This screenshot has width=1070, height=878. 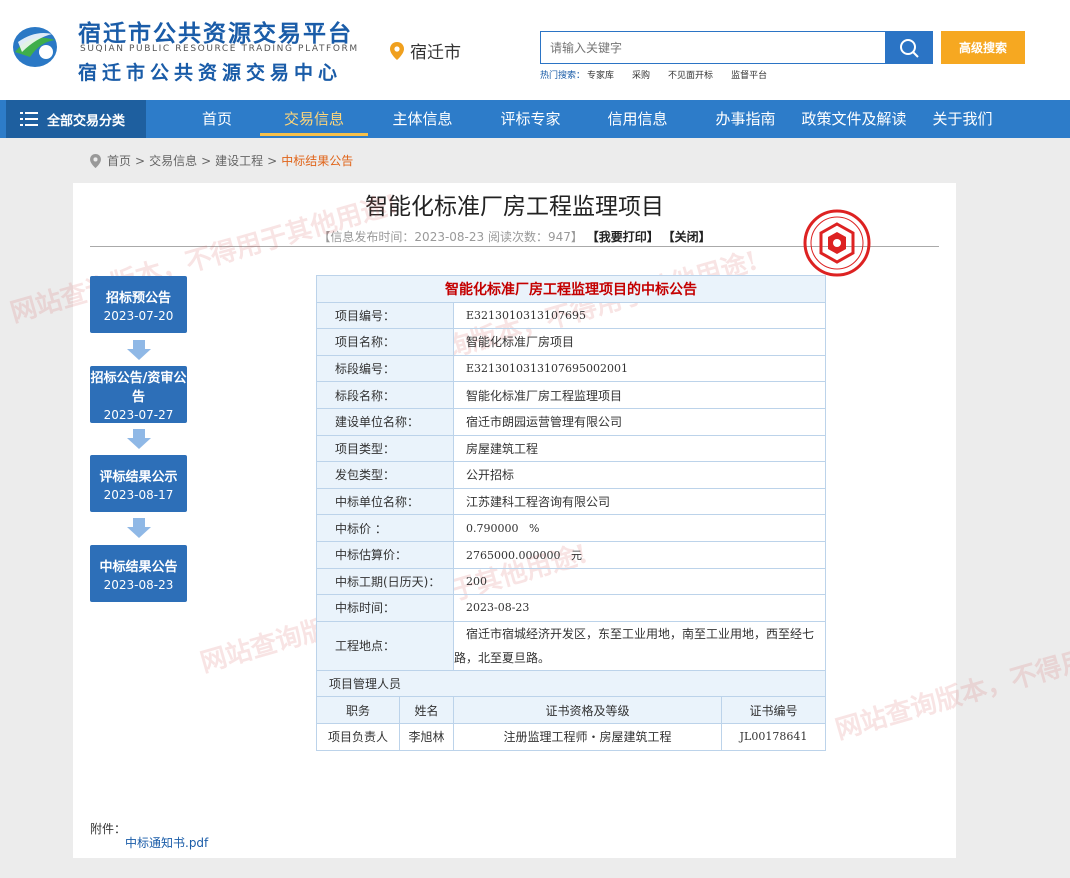 I want to click on table-row: 建设单位名称： 宿迁市朗园运营管理有限公司, so click(x=571, y=421).